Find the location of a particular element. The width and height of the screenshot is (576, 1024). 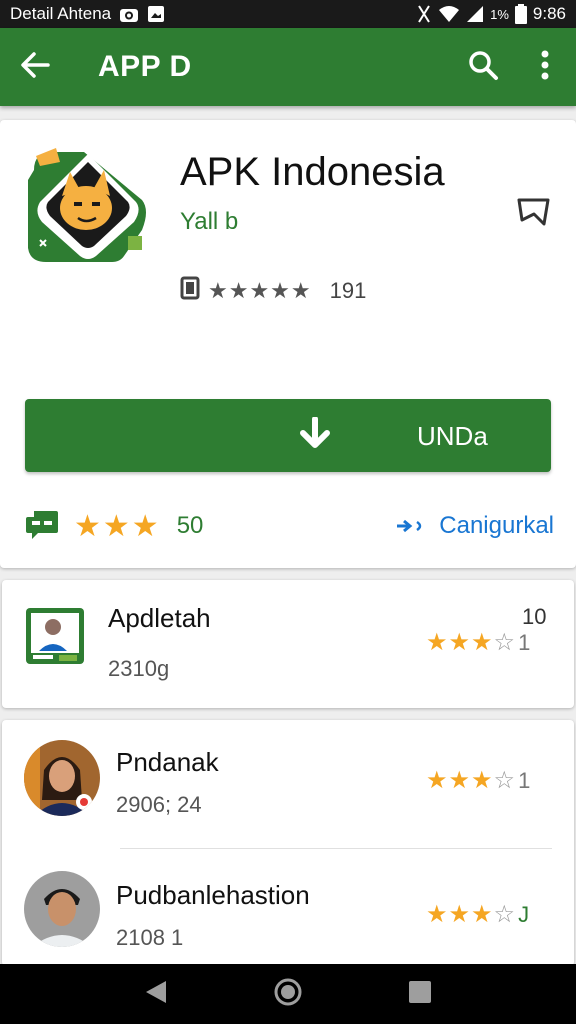

meta-row: ★★★★★ 191 is located at coordinates (273, 291).